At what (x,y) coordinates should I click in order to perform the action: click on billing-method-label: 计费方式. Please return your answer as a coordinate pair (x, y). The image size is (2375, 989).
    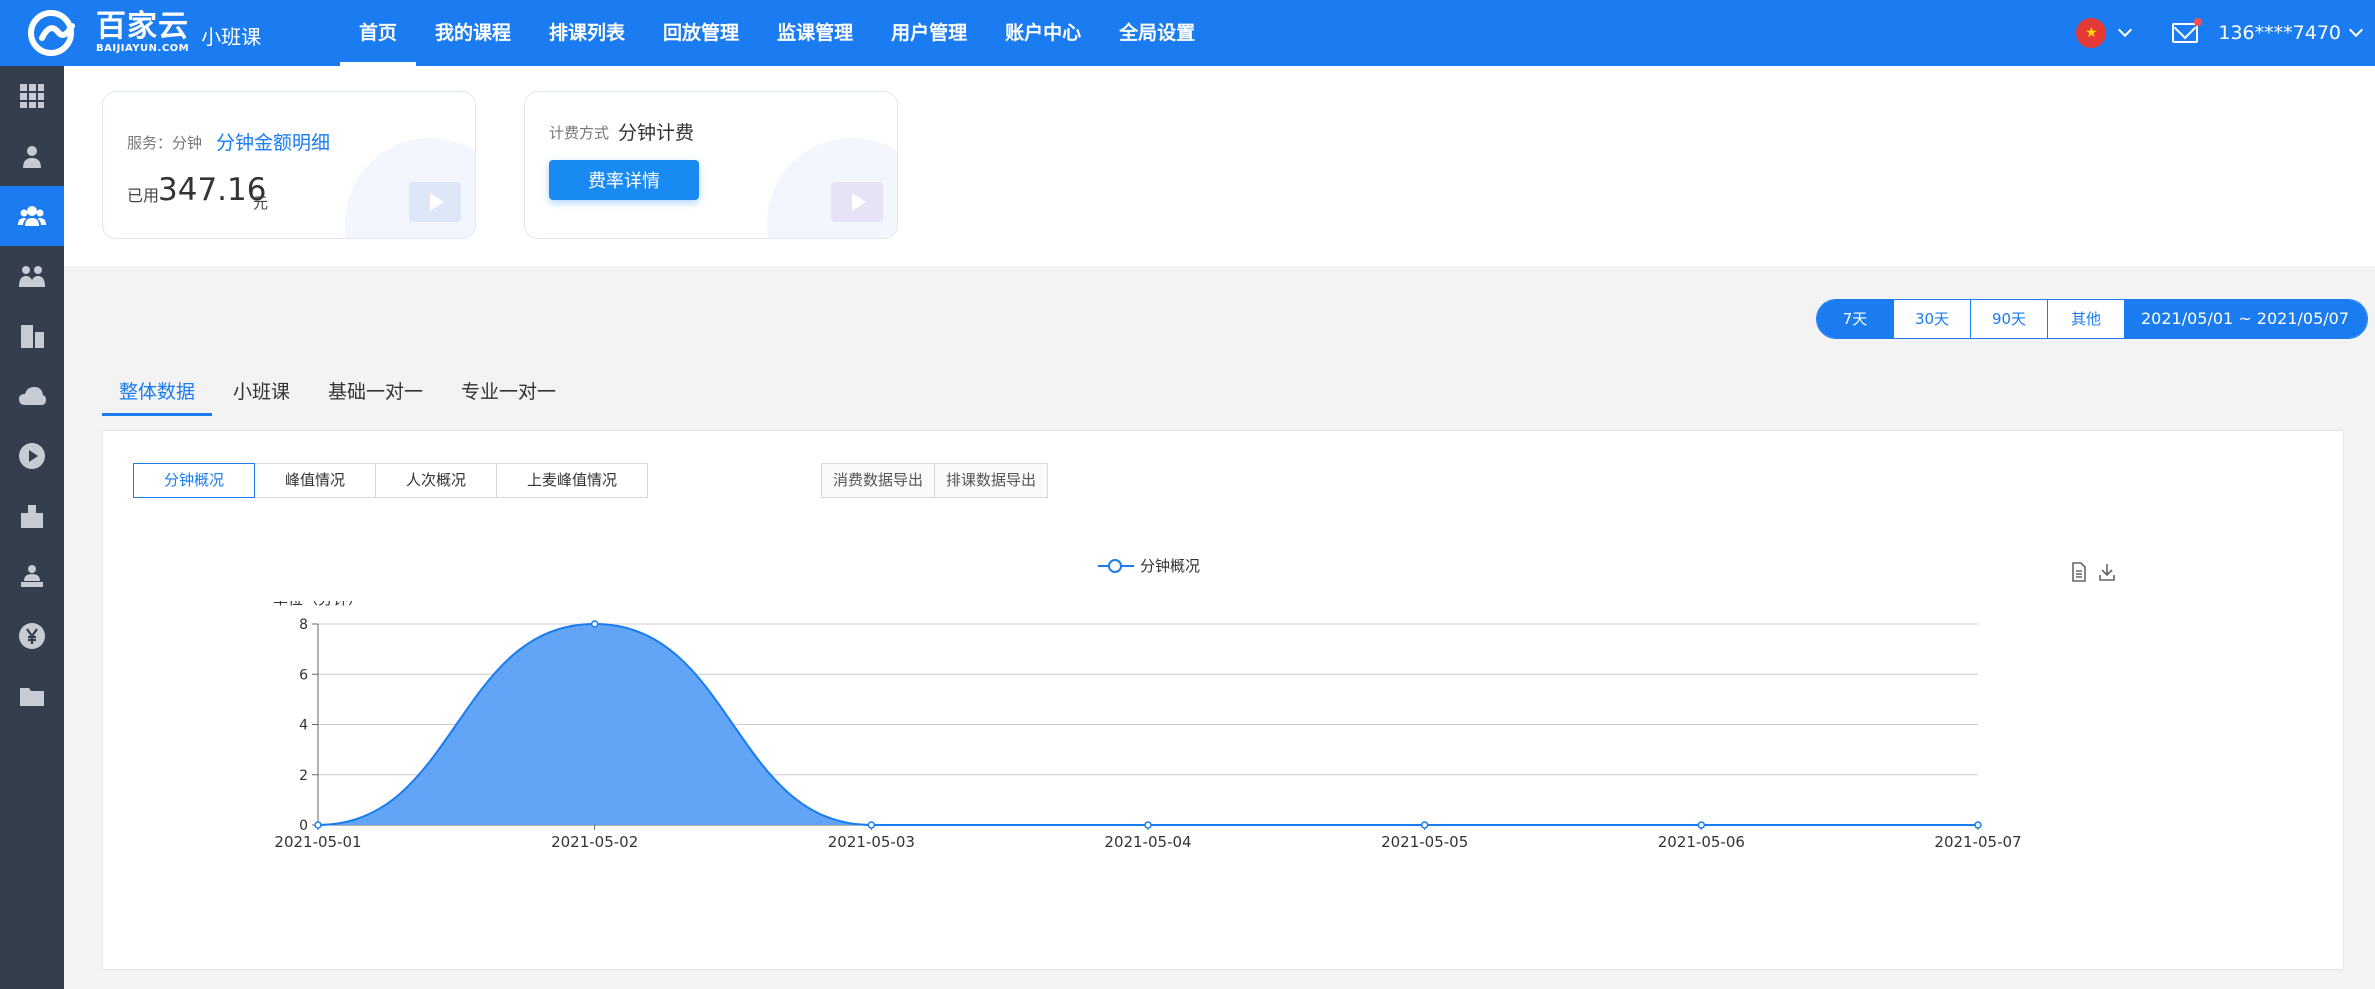
    Looking at the image, I should click on (579, 133).